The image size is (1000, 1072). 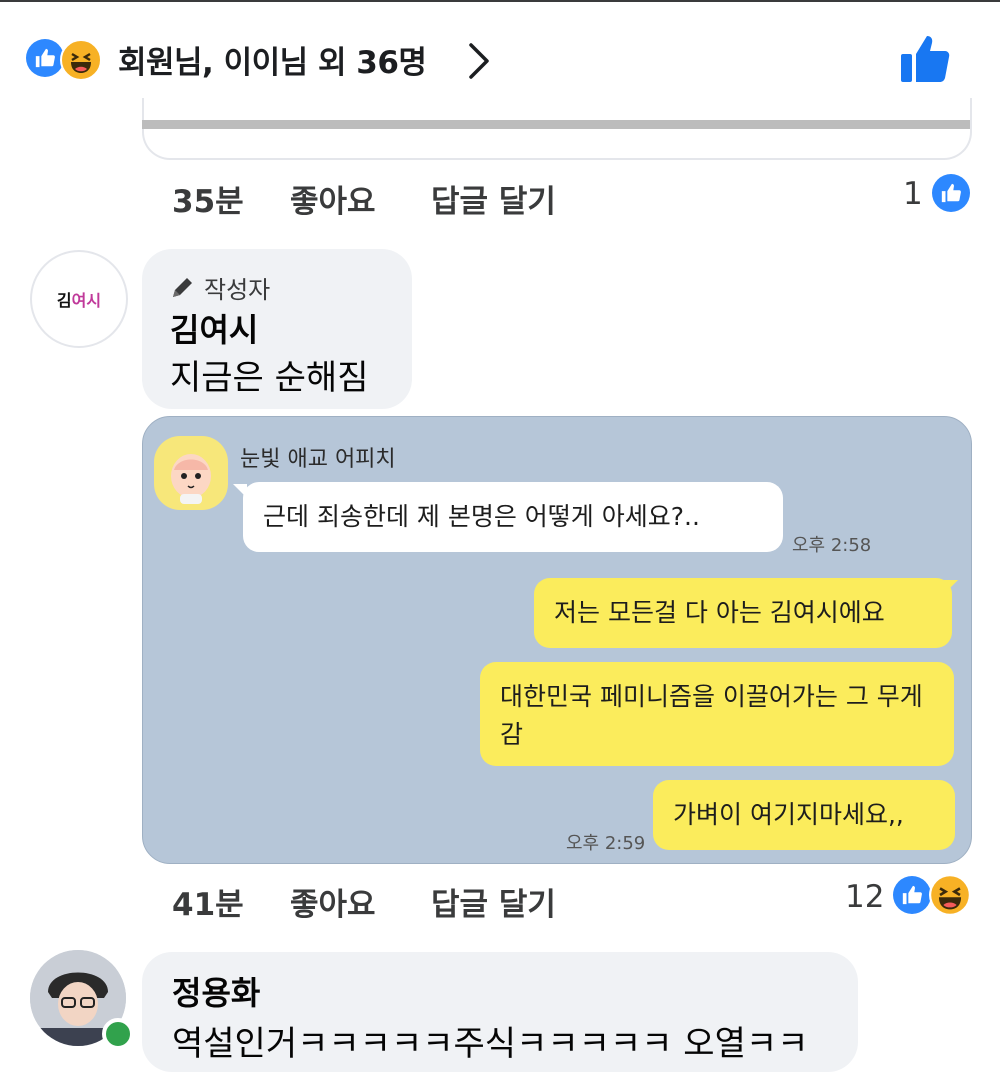 I want to click on commenter-name: 김여시, so click(x=214, y=328).